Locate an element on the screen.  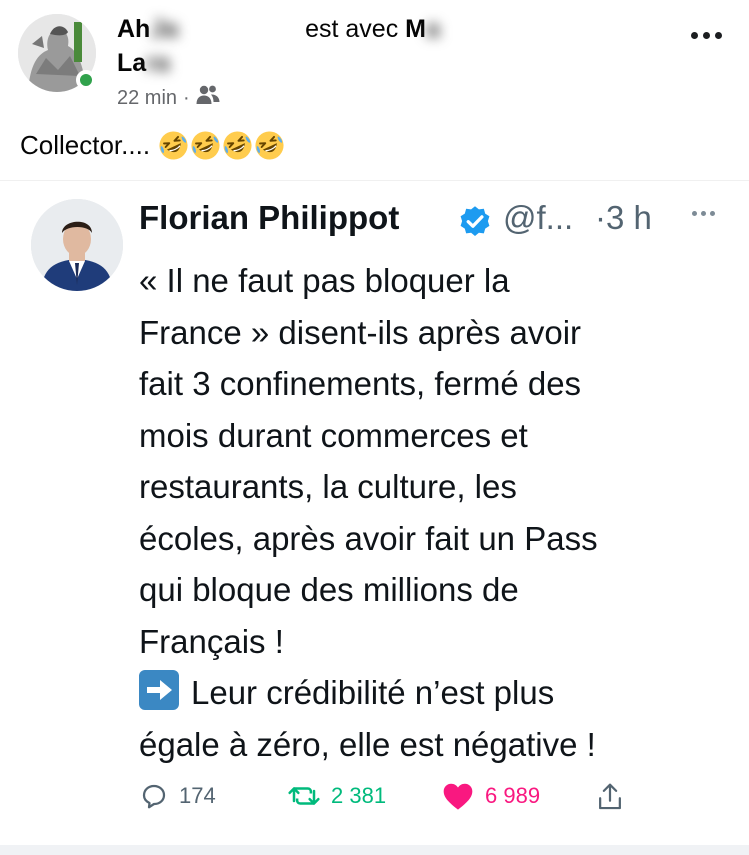
right-arrow-emoji-icon is located at coordinates (159, 690).